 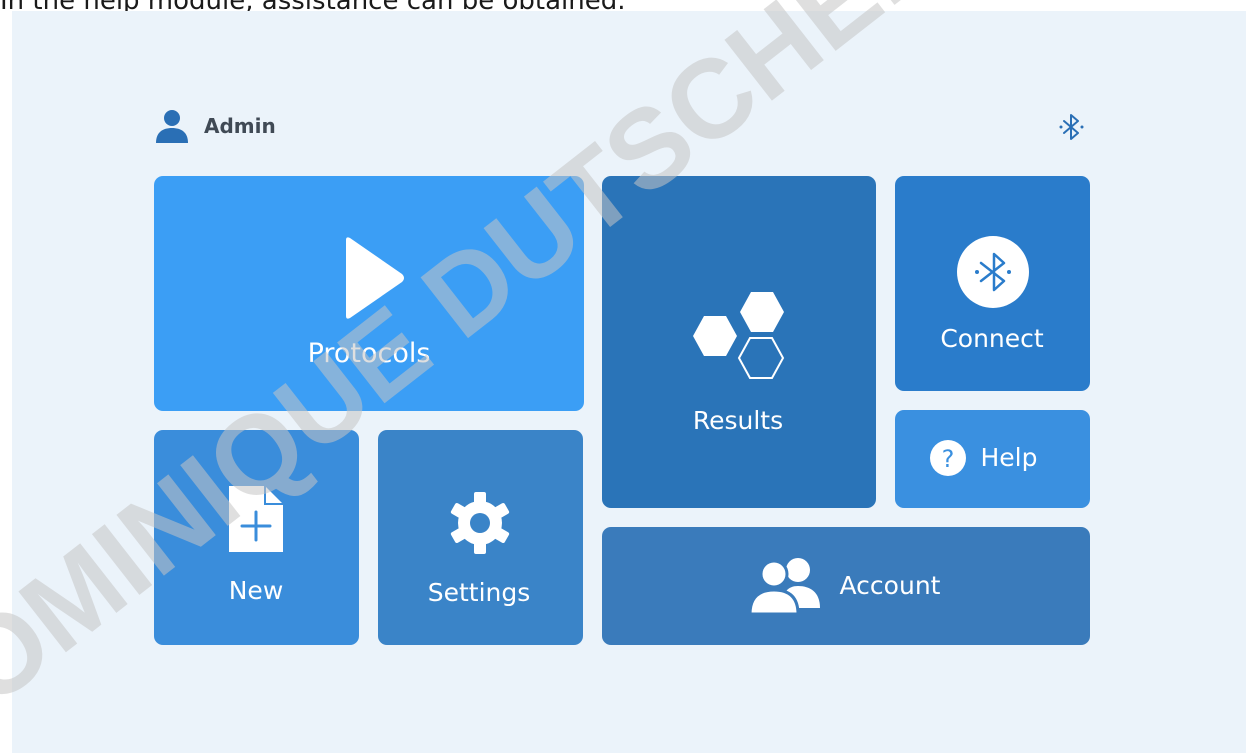 I want to click on protocols-tile: Protocols, so click(x=369, y=293).